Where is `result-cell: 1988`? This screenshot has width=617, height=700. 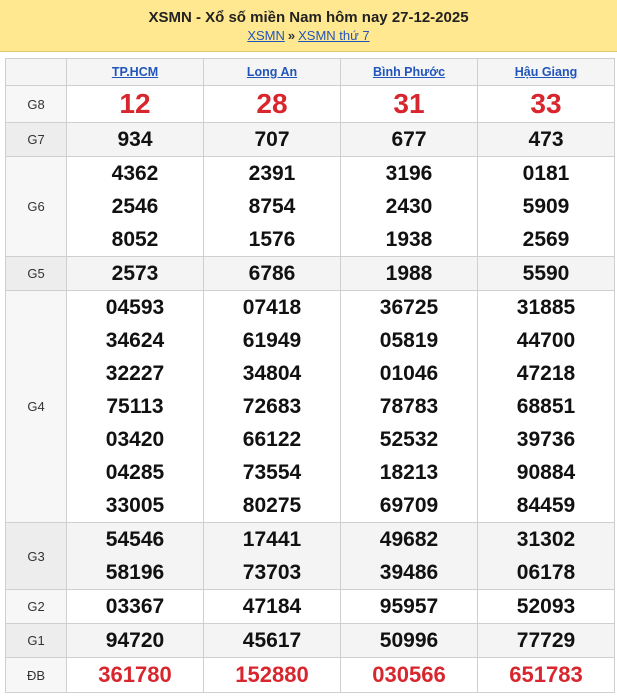 result-cell: 1988 is located at coordinates (409, 273).